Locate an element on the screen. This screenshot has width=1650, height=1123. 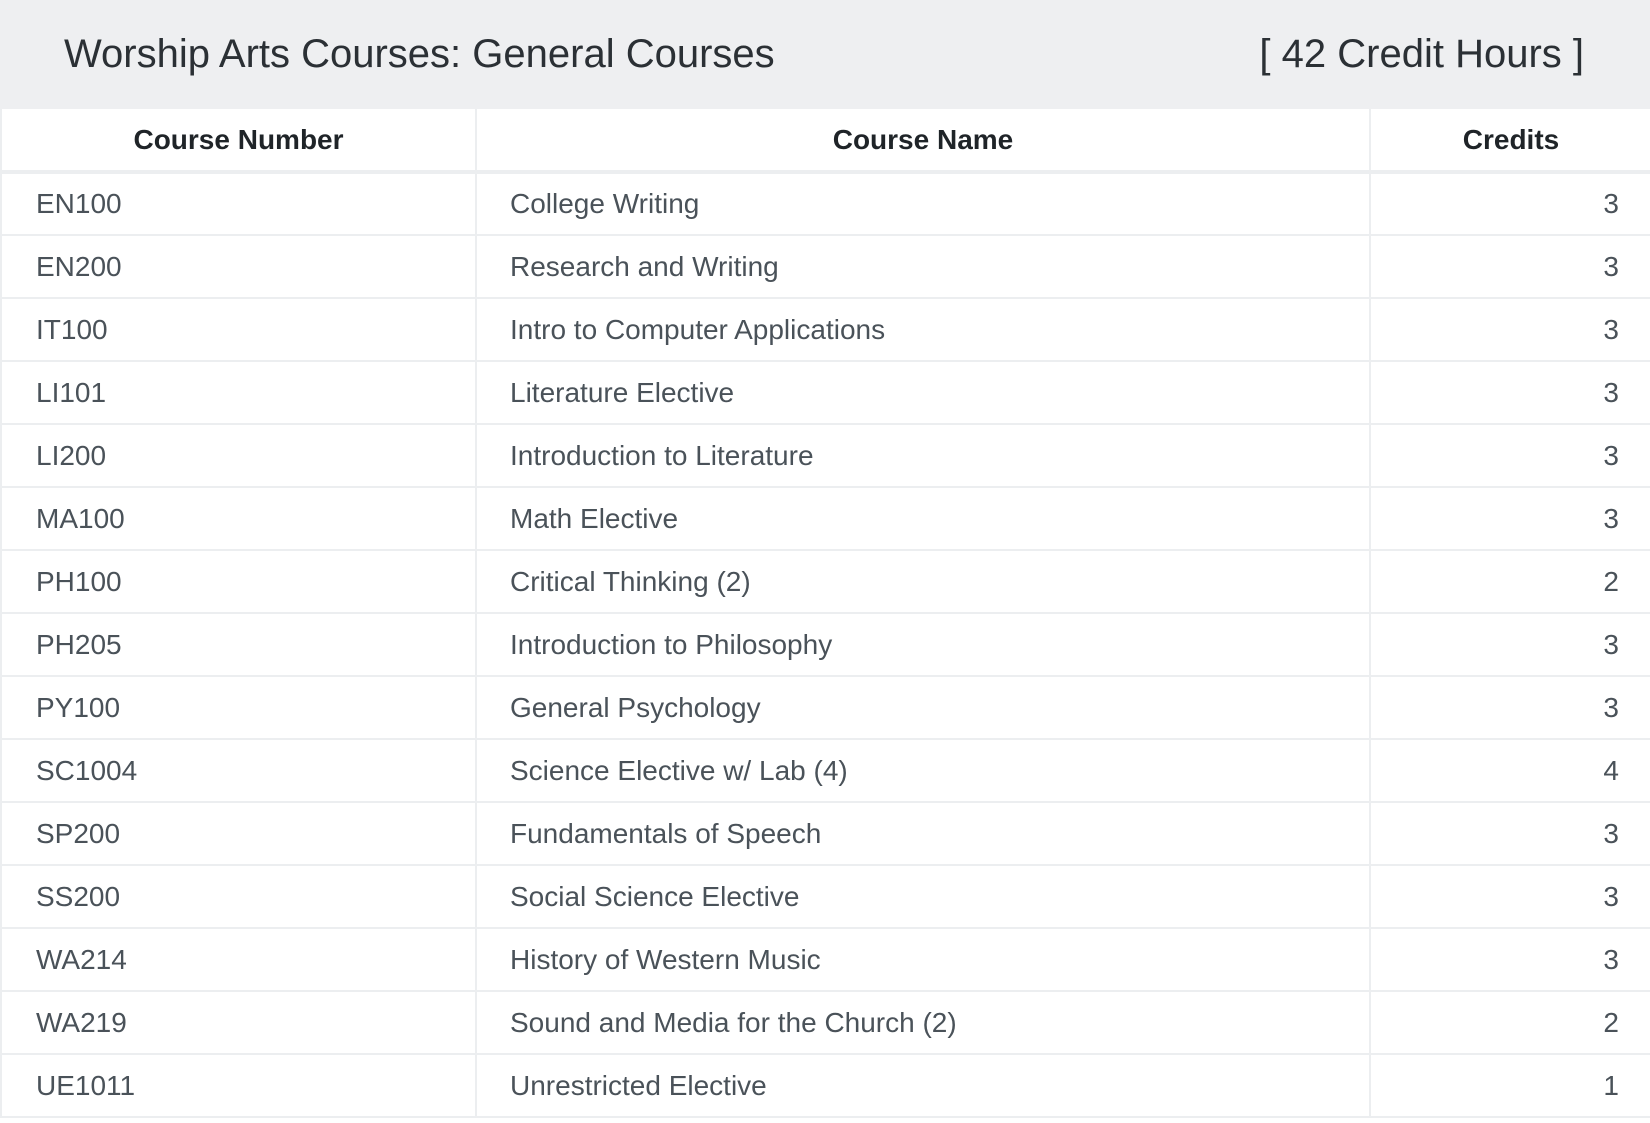
course-number: SP200 is located at coordinates (238, 834).